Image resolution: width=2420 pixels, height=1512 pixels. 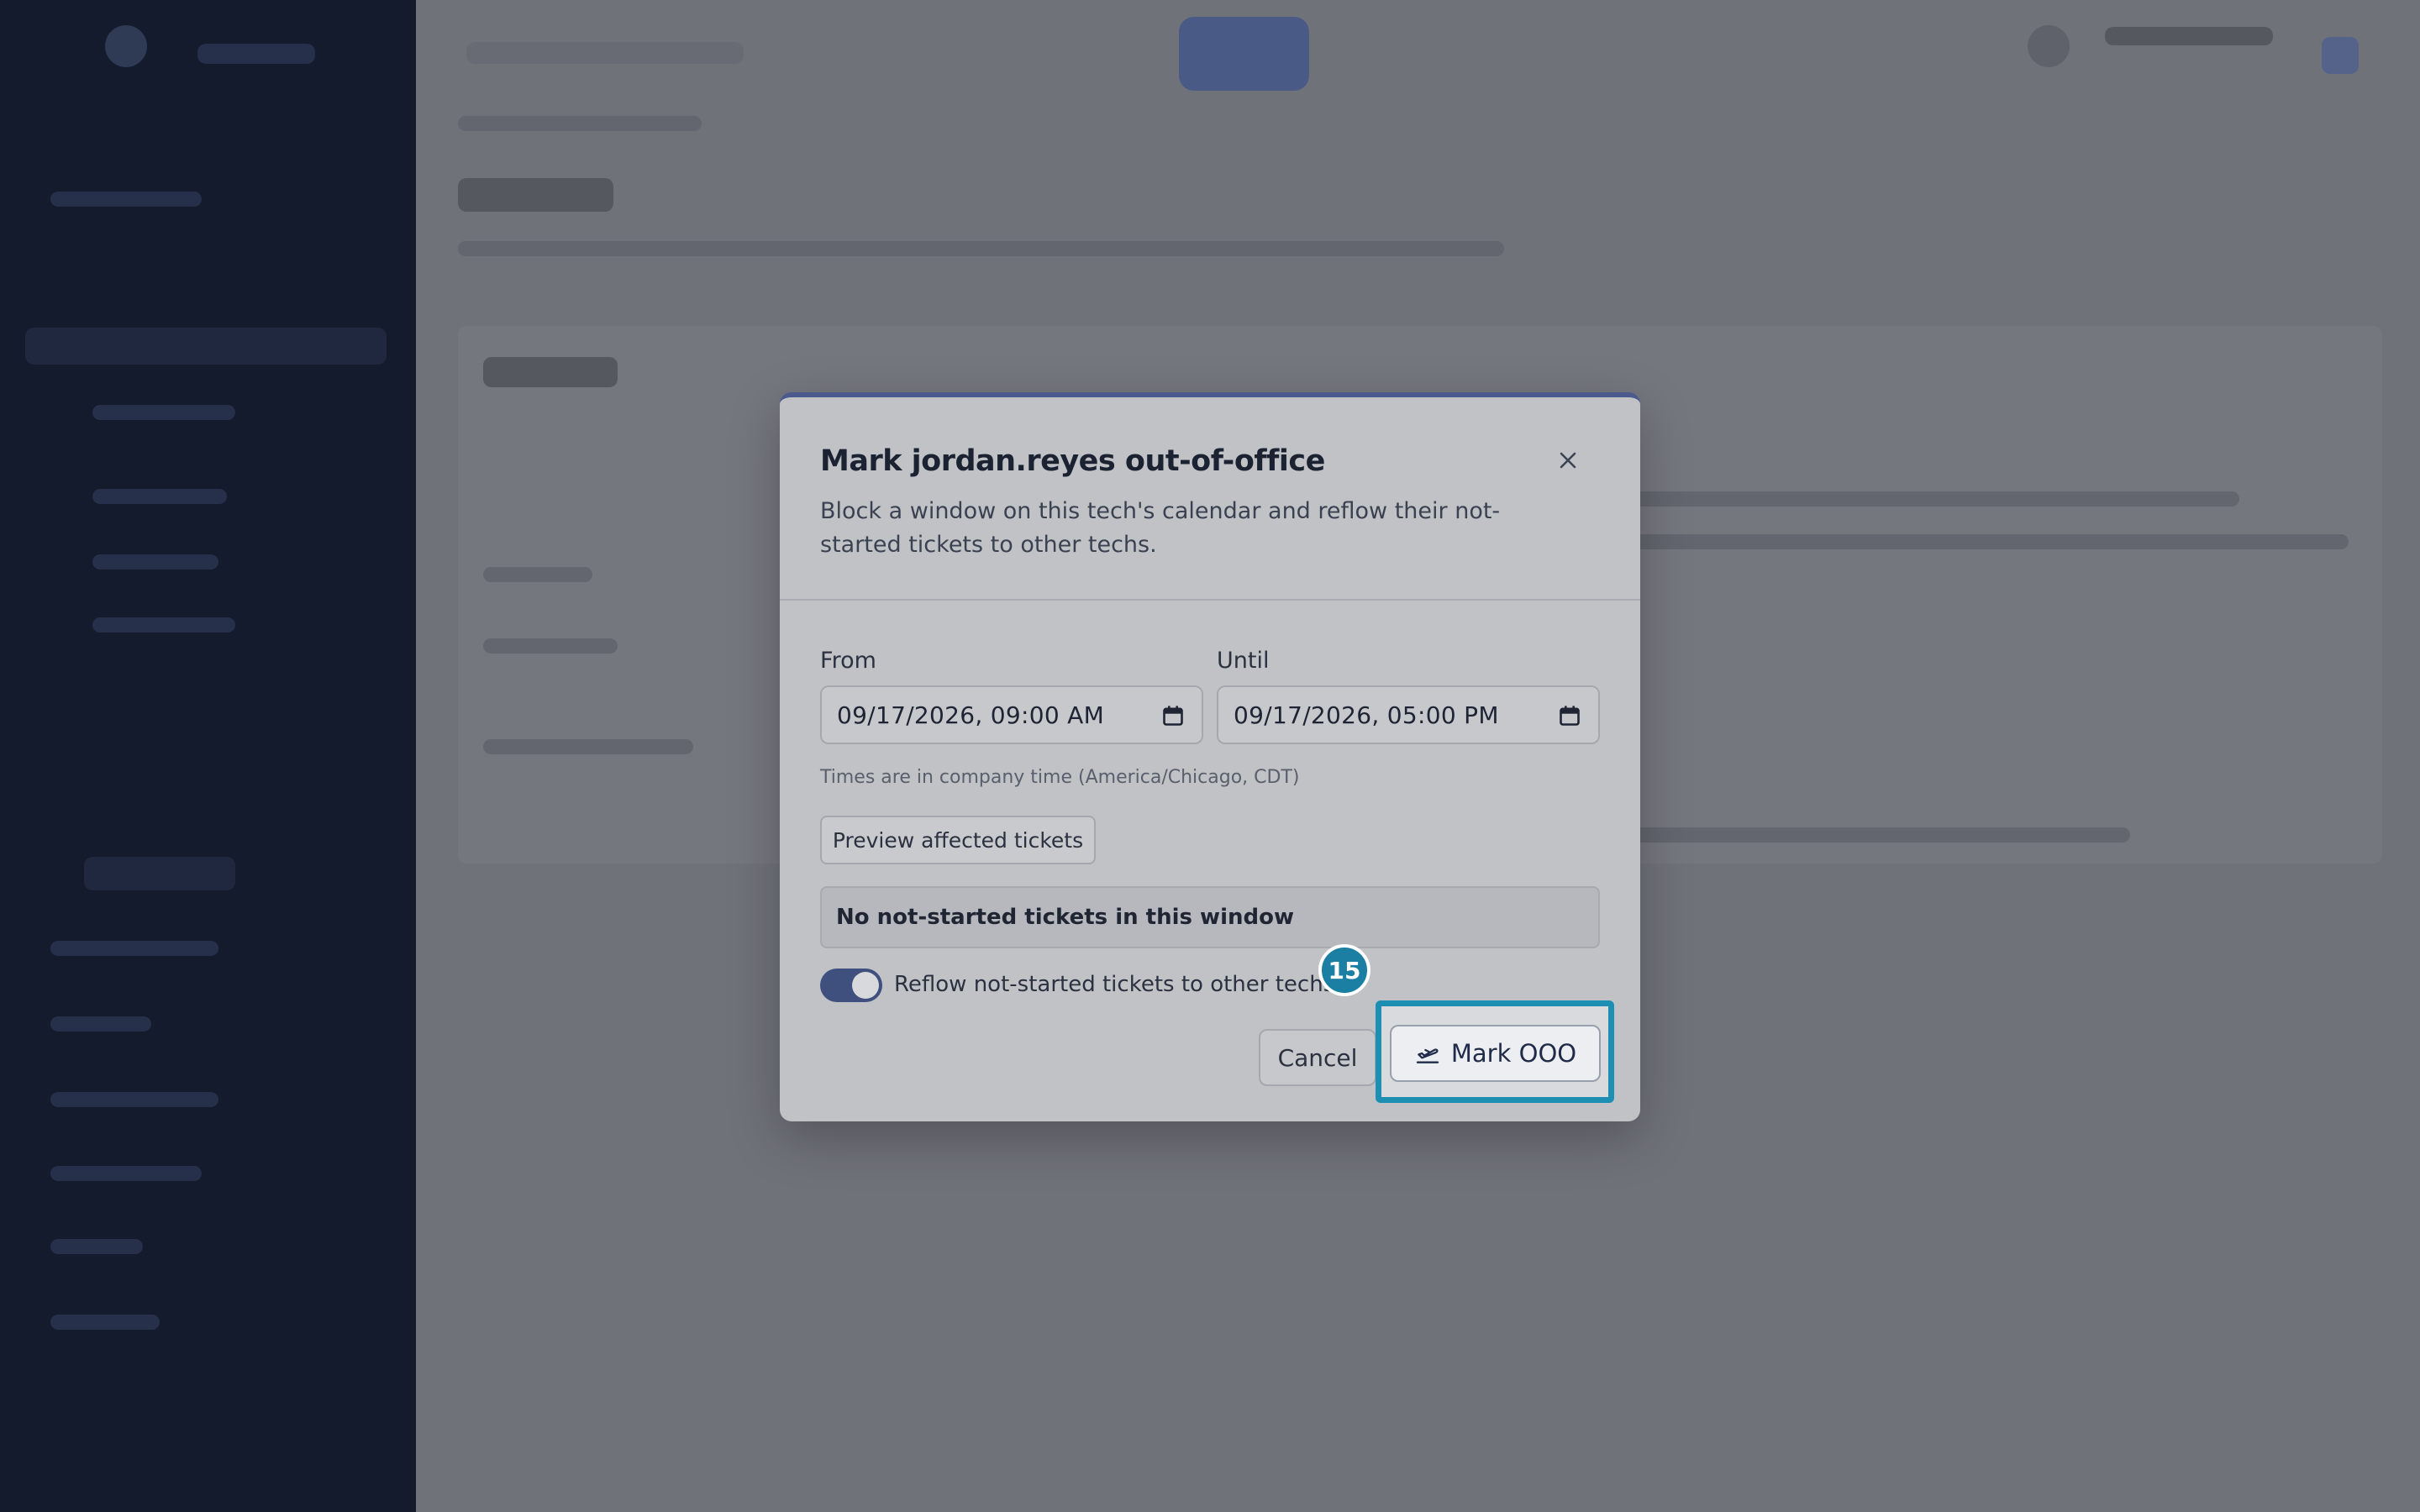 What do you see at coordinates (851, 985) in the screenshot?
I see `reflow-toggle` at bounding box center [851, 985].